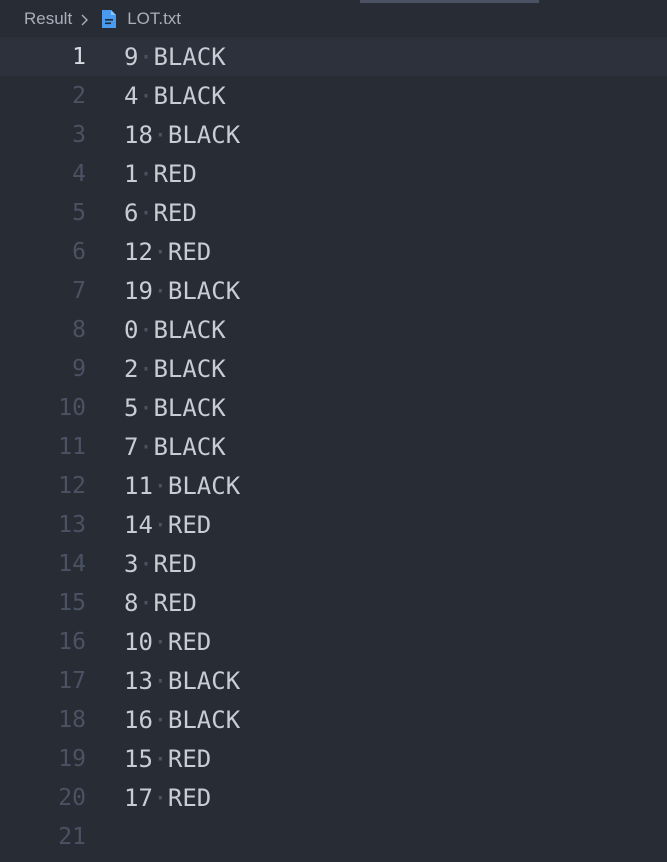  I want to click on line-number: 8, so click(79, 329).